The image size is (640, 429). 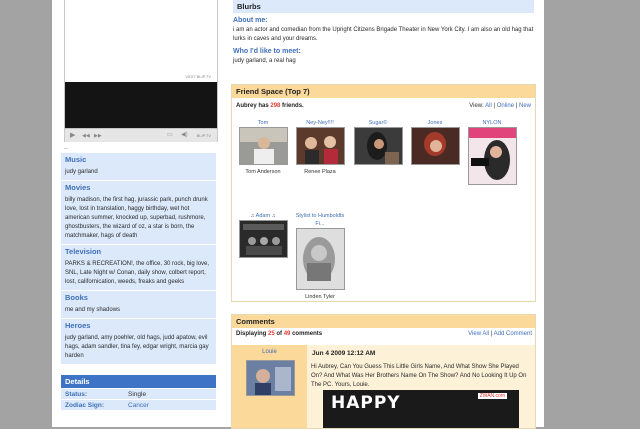 I want to click on comment-author: Louie, so click(x=269, y=352).